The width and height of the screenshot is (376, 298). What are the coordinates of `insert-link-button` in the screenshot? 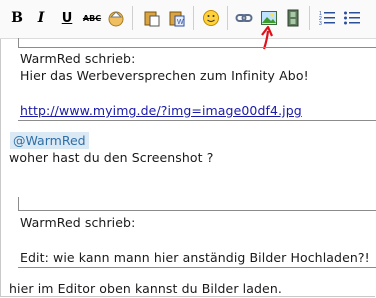 It's located at (244, 18).